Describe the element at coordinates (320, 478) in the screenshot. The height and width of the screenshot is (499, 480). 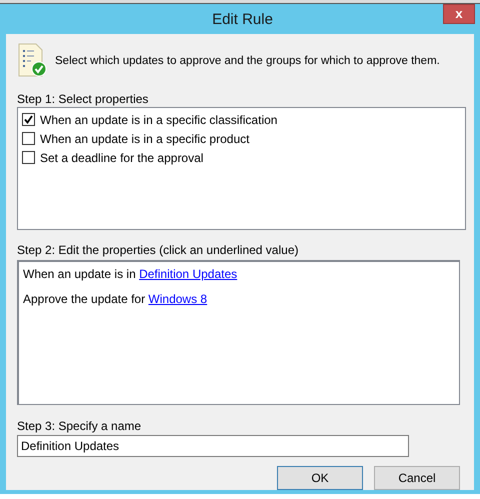
I see `dialog-button: OK` at that location.